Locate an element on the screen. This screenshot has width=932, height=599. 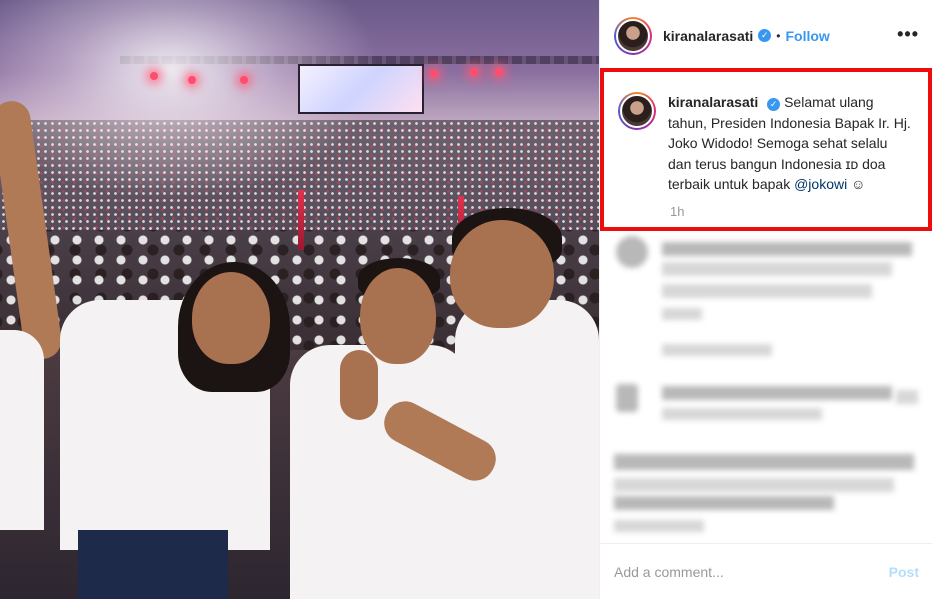
caption-username: kiranalarasati is located at coordinates (713, 102).